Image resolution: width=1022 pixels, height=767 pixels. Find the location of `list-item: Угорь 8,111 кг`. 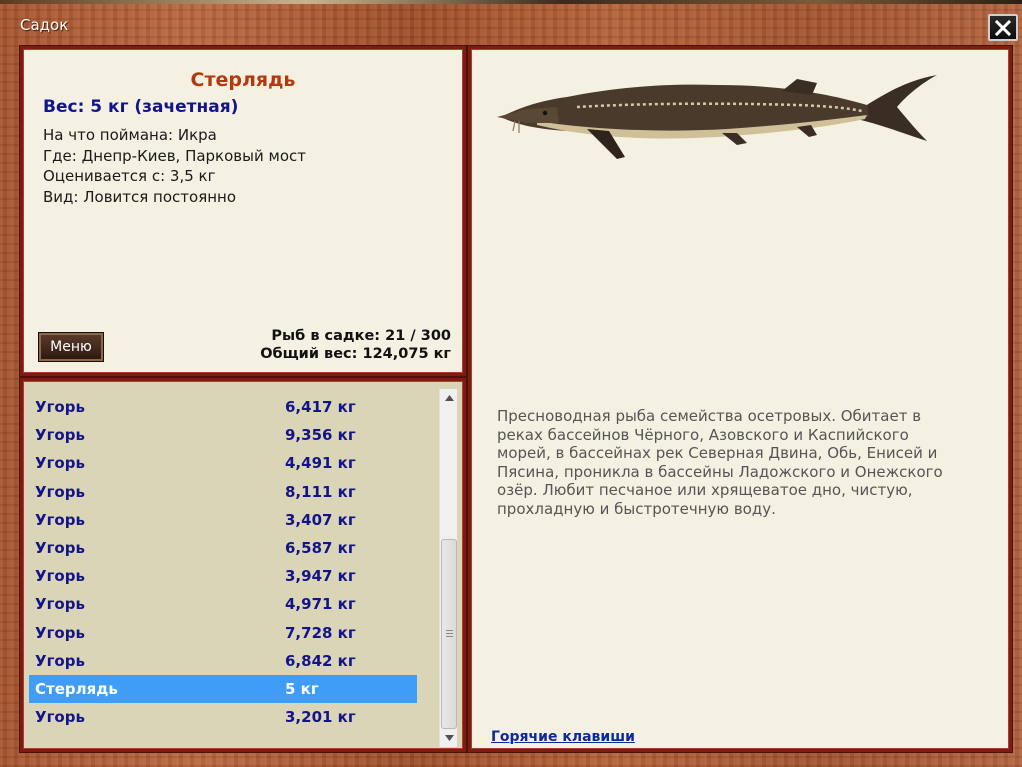

list-item: Угорь 8,111 кг is located at coordinates (223, 492).